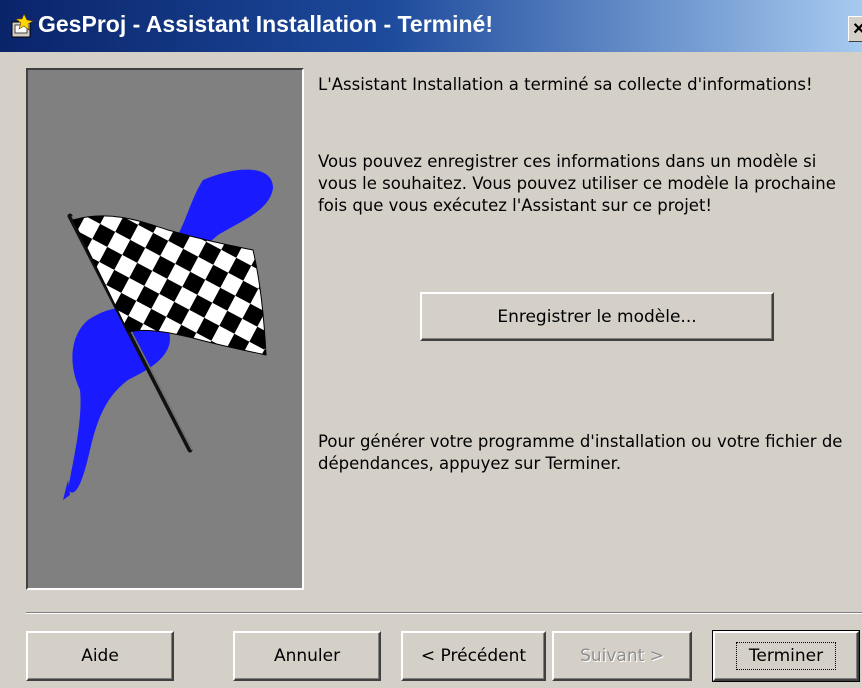 The width and height of the screenshot is (862, 688). I want to click on finish-button: Terminer, so click(786, 656).